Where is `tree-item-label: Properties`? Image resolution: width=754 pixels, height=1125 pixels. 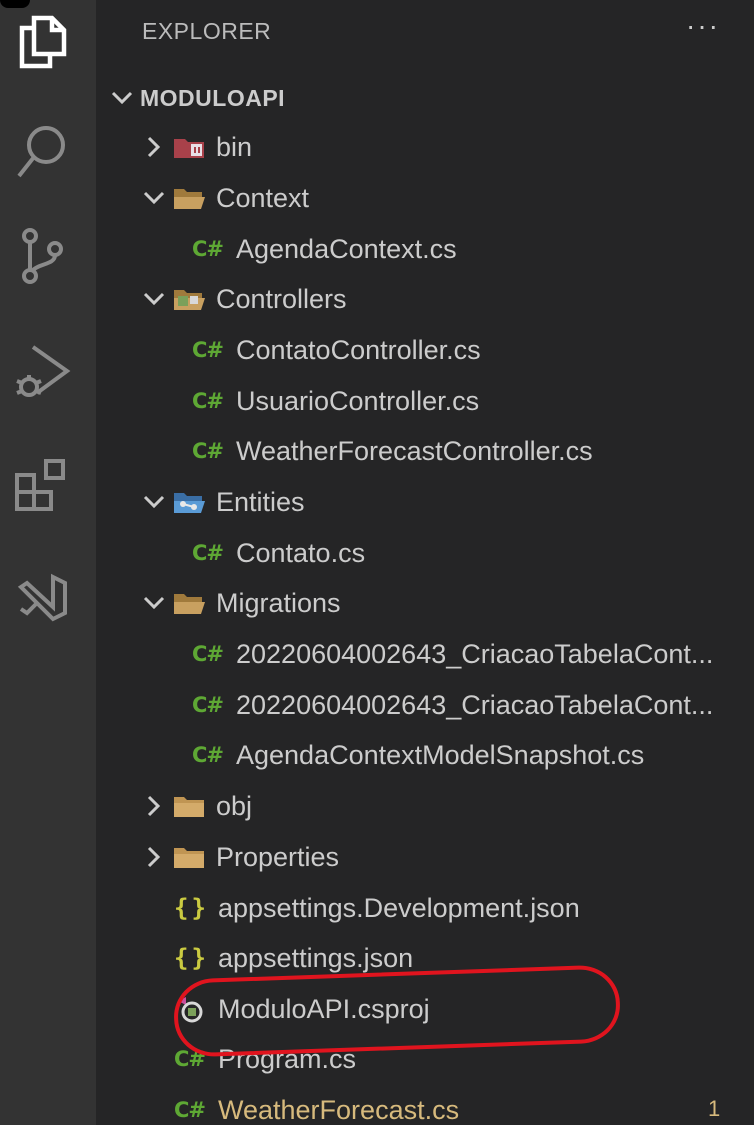 tree-item-label: Properties is located at coordinates (278, 856).